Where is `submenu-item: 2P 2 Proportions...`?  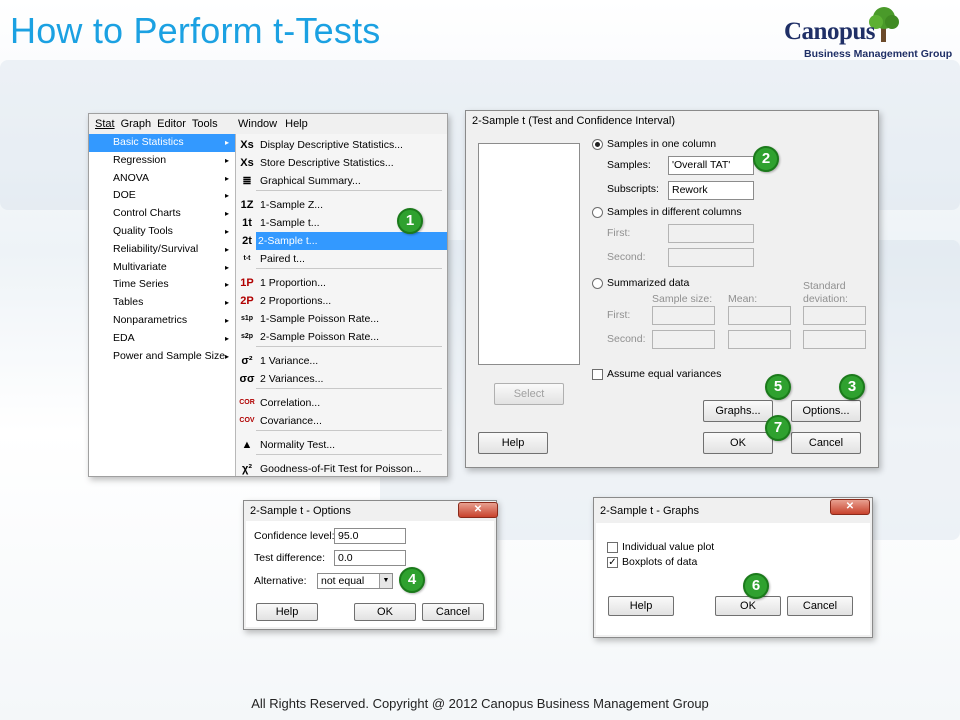 submenu-item: 2P 2 Proportions... is located at coordinates (341, 301).